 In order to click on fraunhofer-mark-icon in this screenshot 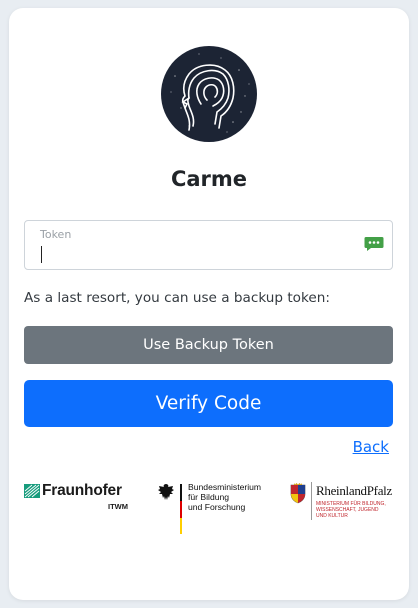, I will do `click(32, 491)`.